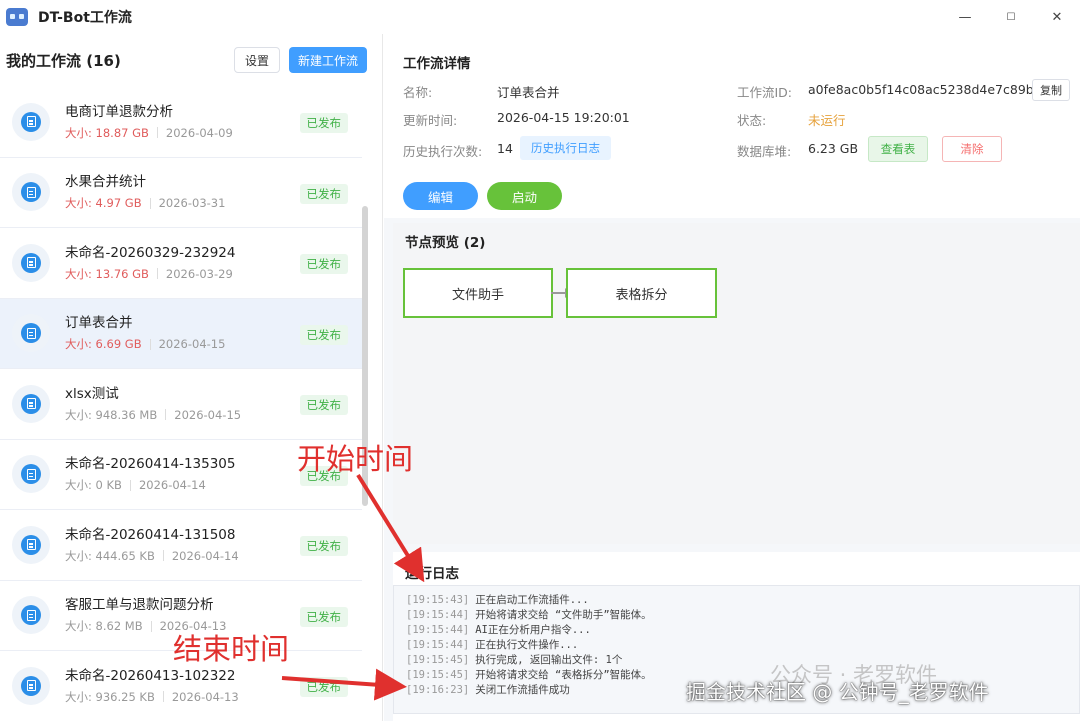 Image resolution: width=1080 pixels, height=721 pixels. I want to click on run-log-title: 运行日志, so click(432, 574).